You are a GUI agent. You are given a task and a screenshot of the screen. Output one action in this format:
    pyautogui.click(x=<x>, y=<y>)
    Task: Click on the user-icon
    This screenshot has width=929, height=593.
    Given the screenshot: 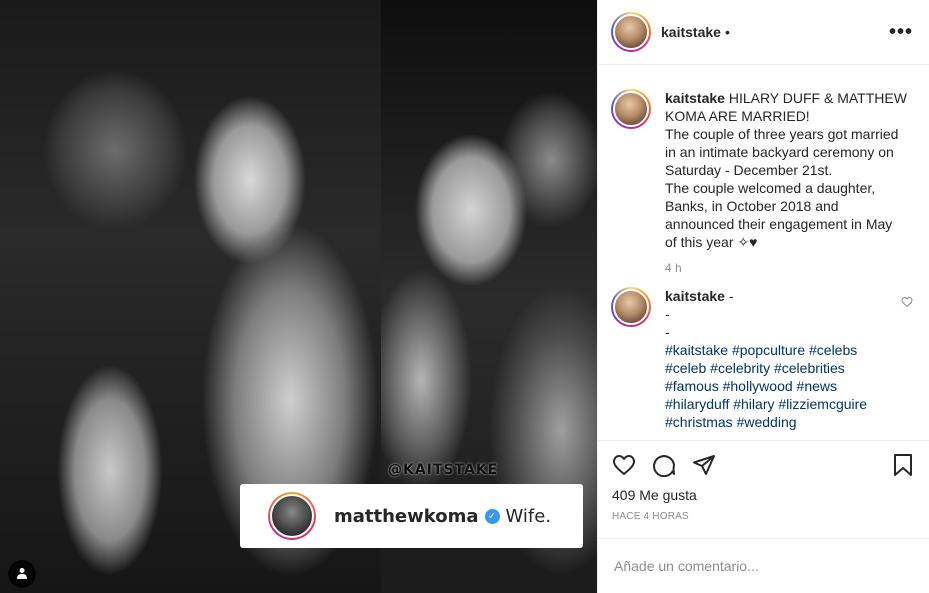 What is the action you would take?
    pyautogui.click(x=22, y=574)
    